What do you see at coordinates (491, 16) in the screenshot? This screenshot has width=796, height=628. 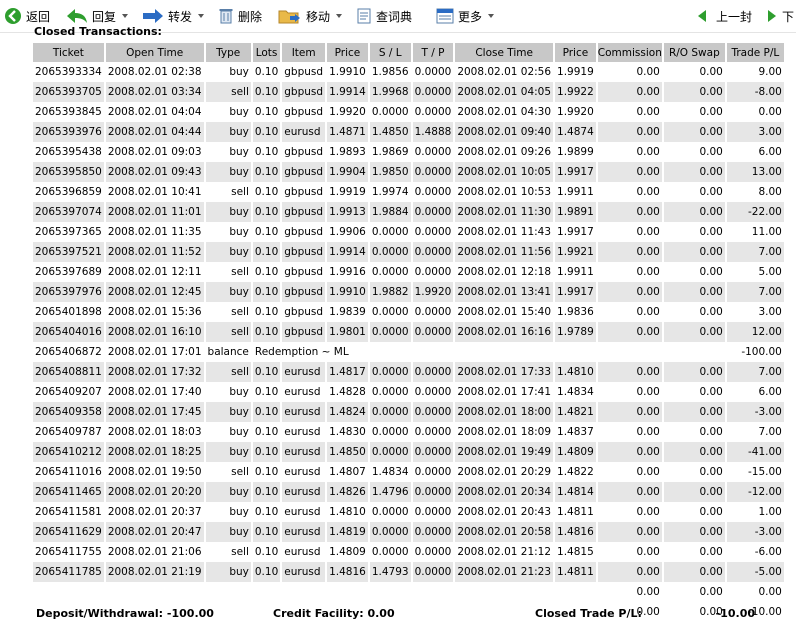 I see `more-dropdown-icon` at bounding box center [491, 16].